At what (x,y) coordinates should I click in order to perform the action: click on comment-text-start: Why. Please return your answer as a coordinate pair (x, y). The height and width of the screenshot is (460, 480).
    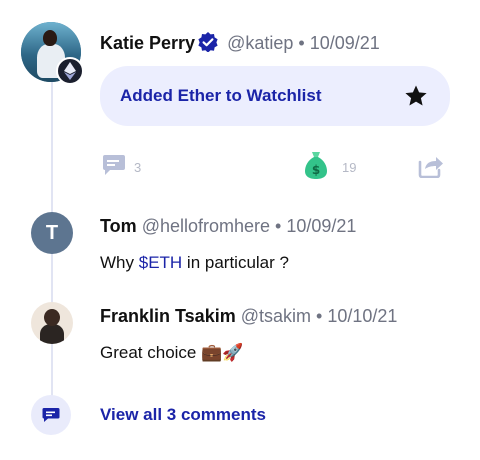
    Looking at the image, I should click on (119, 262).